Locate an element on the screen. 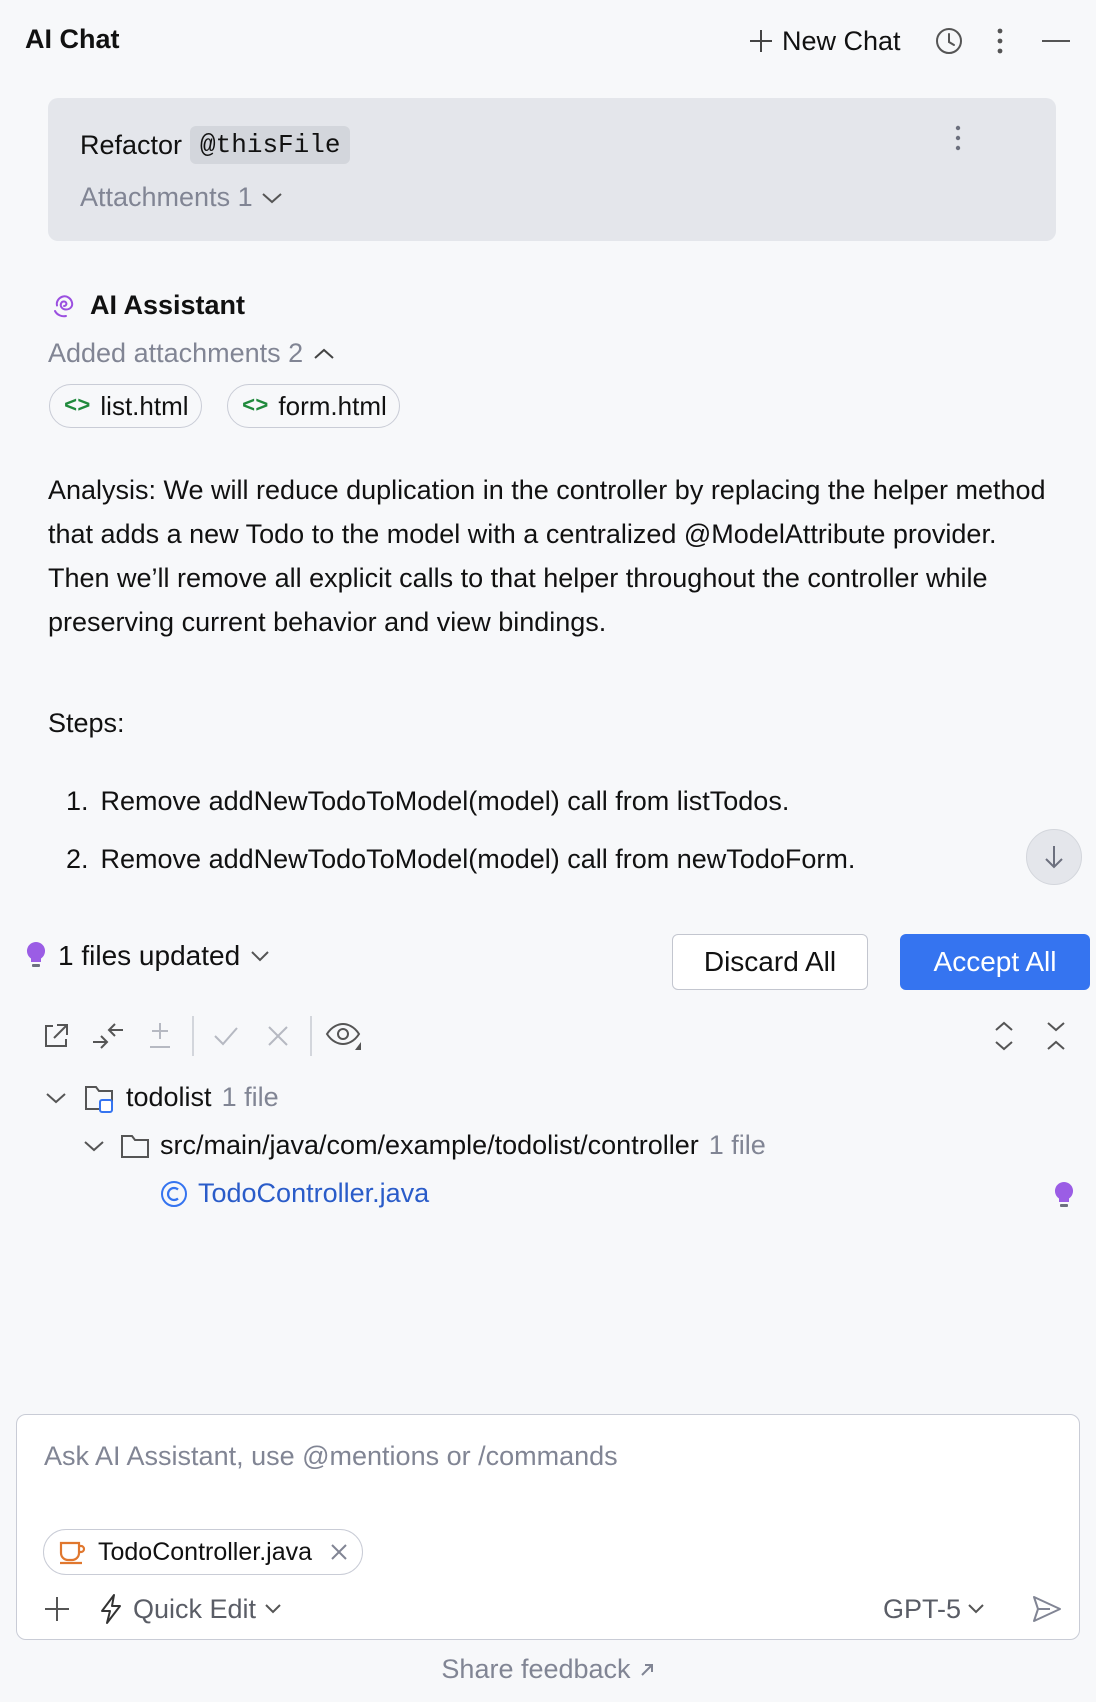  attachments-toggle: Attachments 1 is located at coordinates (181, 197).